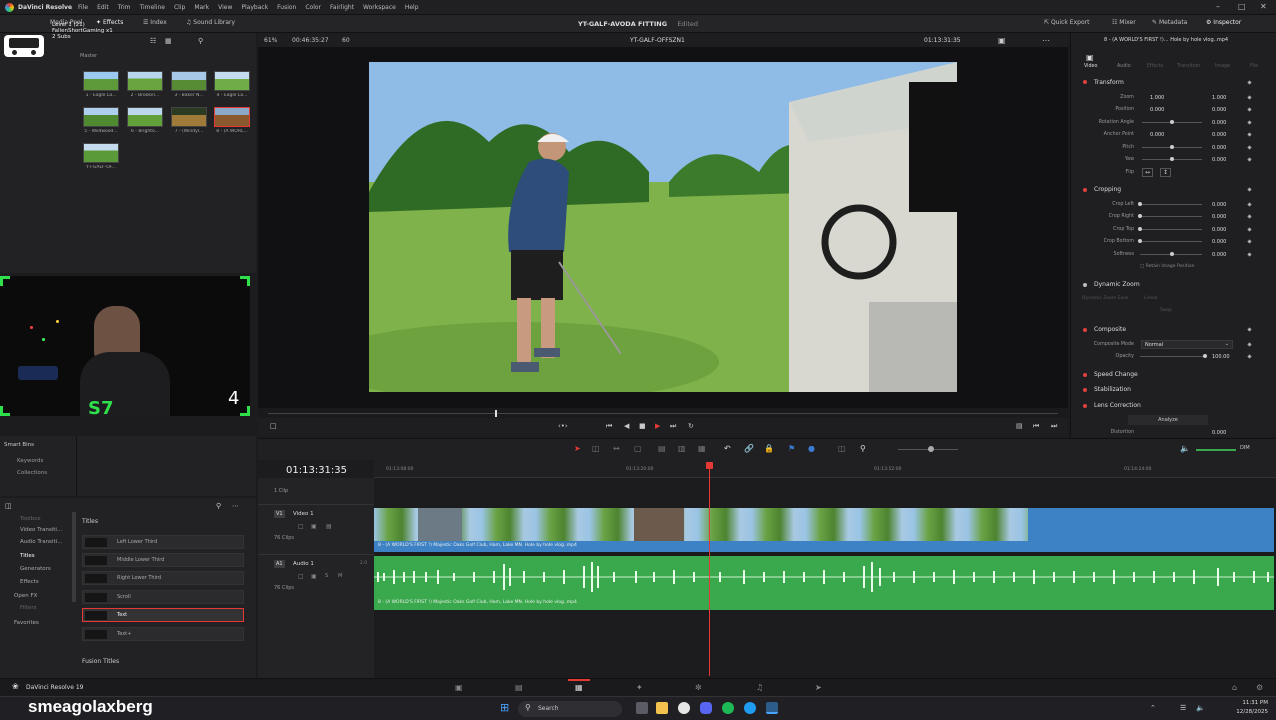 The image size is (1276, 720). What do you see at coordinates (270, 40) in the screenshot?
I see `zoom-level: 61%` at bounding box center [270, 40].